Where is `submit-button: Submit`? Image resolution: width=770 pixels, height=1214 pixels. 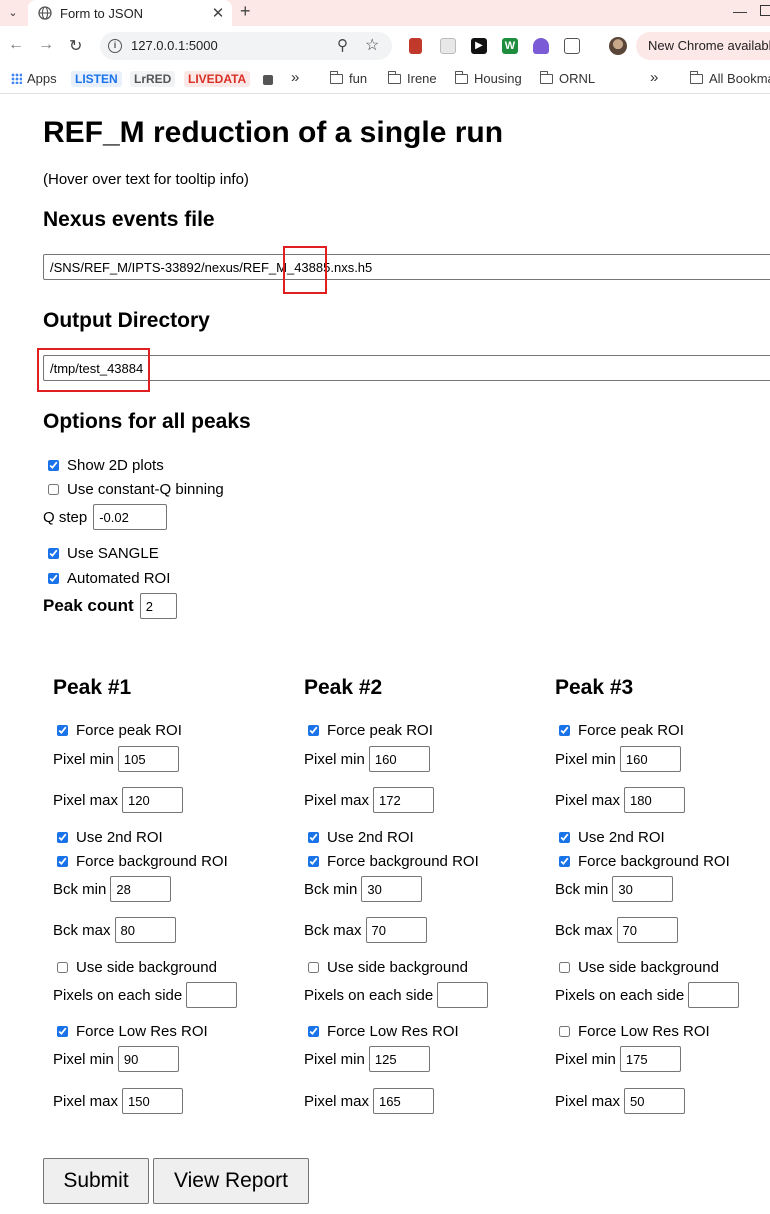
submit-button: Submit is located at coordinates (96, 1181).